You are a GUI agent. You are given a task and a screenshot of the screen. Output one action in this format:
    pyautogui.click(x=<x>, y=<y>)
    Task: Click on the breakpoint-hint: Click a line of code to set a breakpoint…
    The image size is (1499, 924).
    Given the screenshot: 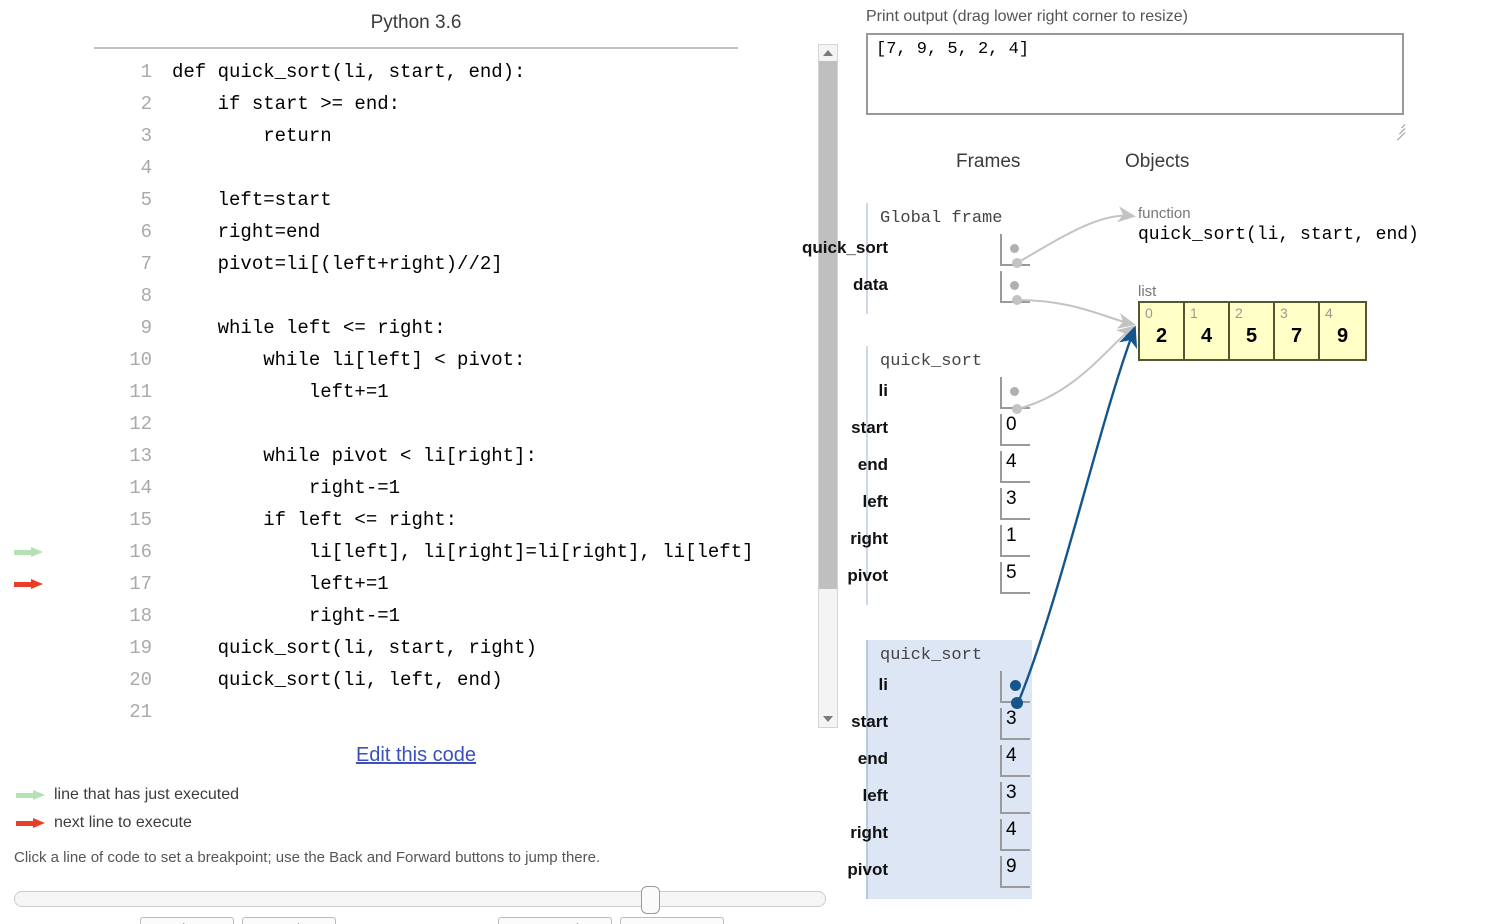 What is the action you would take?
    pyautogui.click(x=307, y=857)
    